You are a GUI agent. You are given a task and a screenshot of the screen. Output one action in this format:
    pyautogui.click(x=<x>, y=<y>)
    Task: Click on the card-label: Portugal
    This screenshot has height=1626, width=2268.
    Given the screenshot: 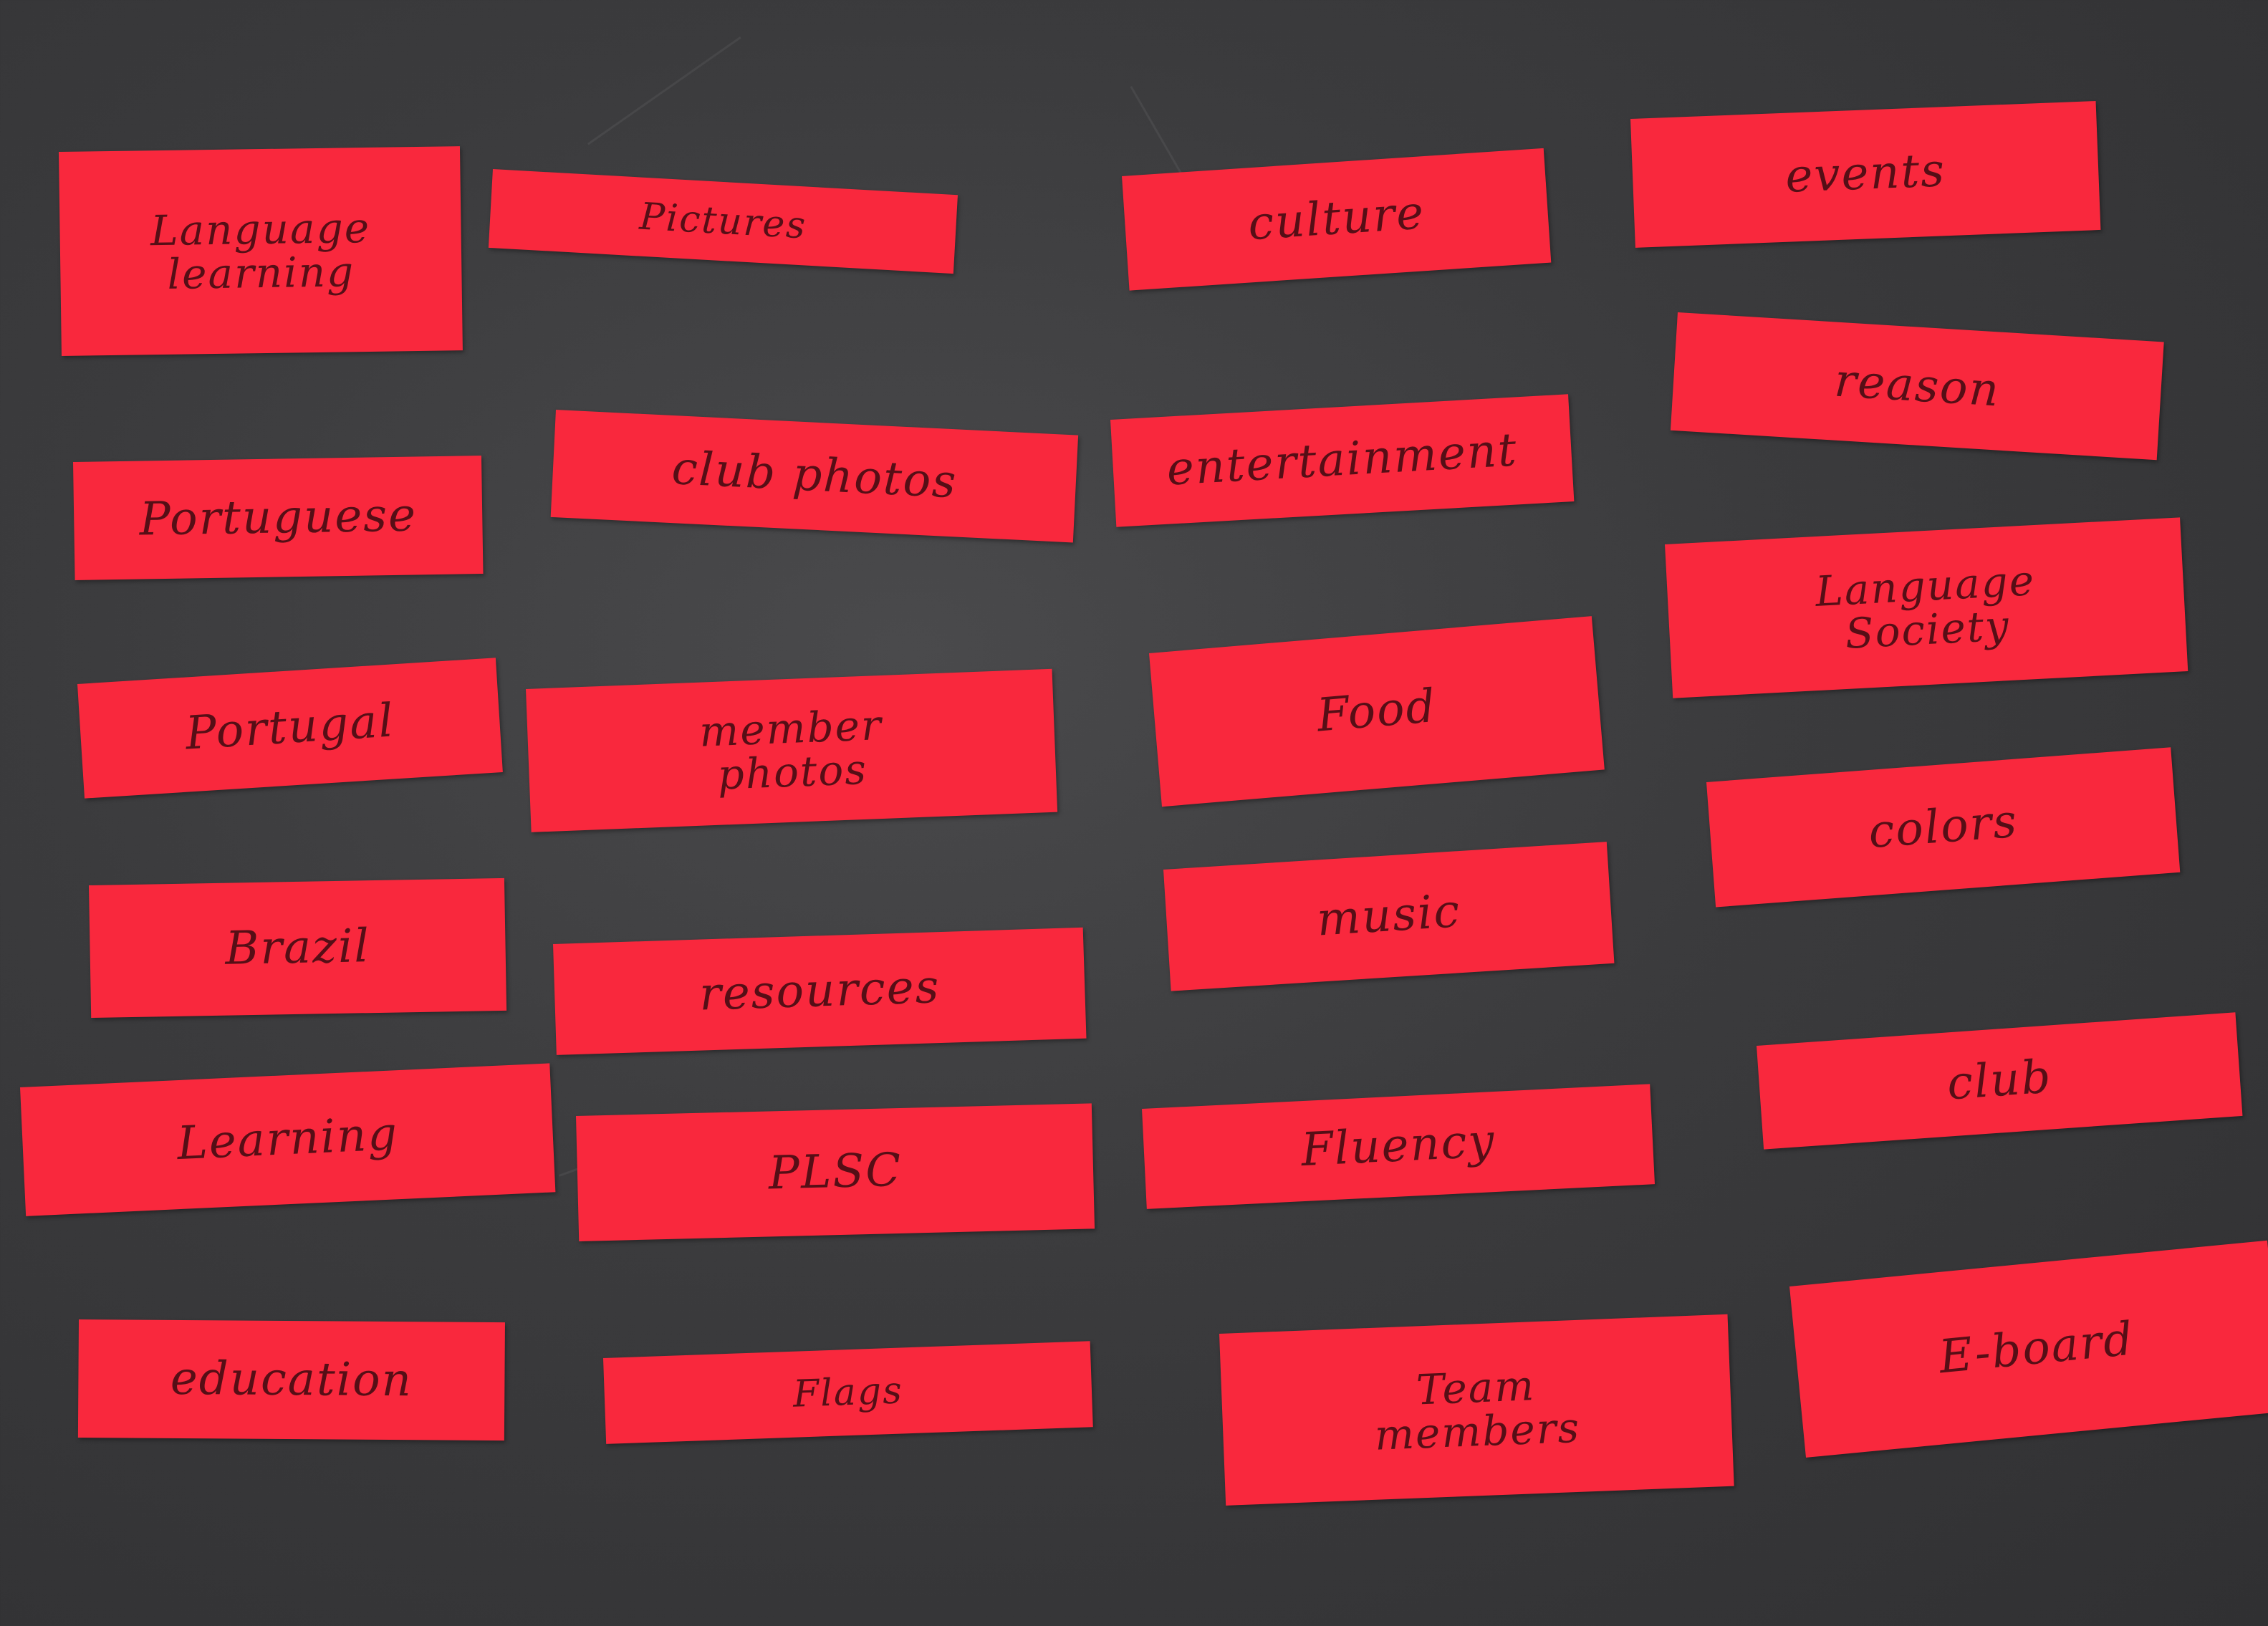 What is the action you would take?
    pyautogui.click(x=290, y=727)
    